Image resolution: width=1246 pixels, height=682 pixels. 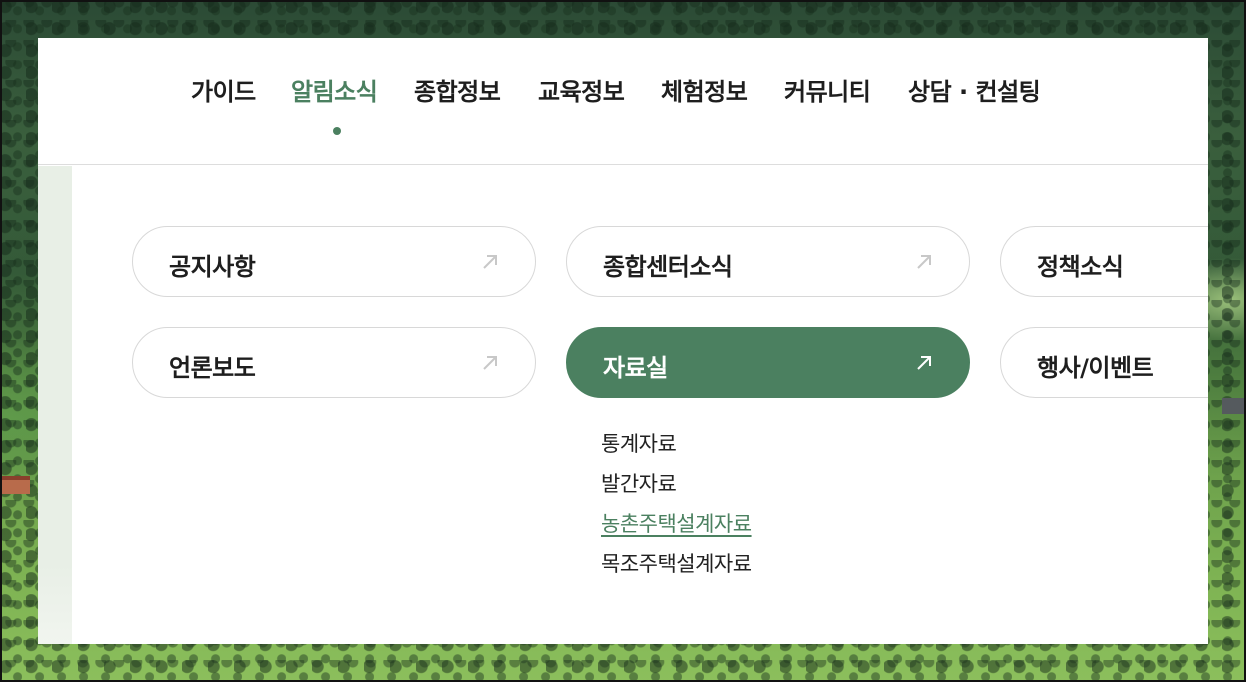 I want to click on submenu-item-events: 행사/이벤트, so click(x=1104, y=362).